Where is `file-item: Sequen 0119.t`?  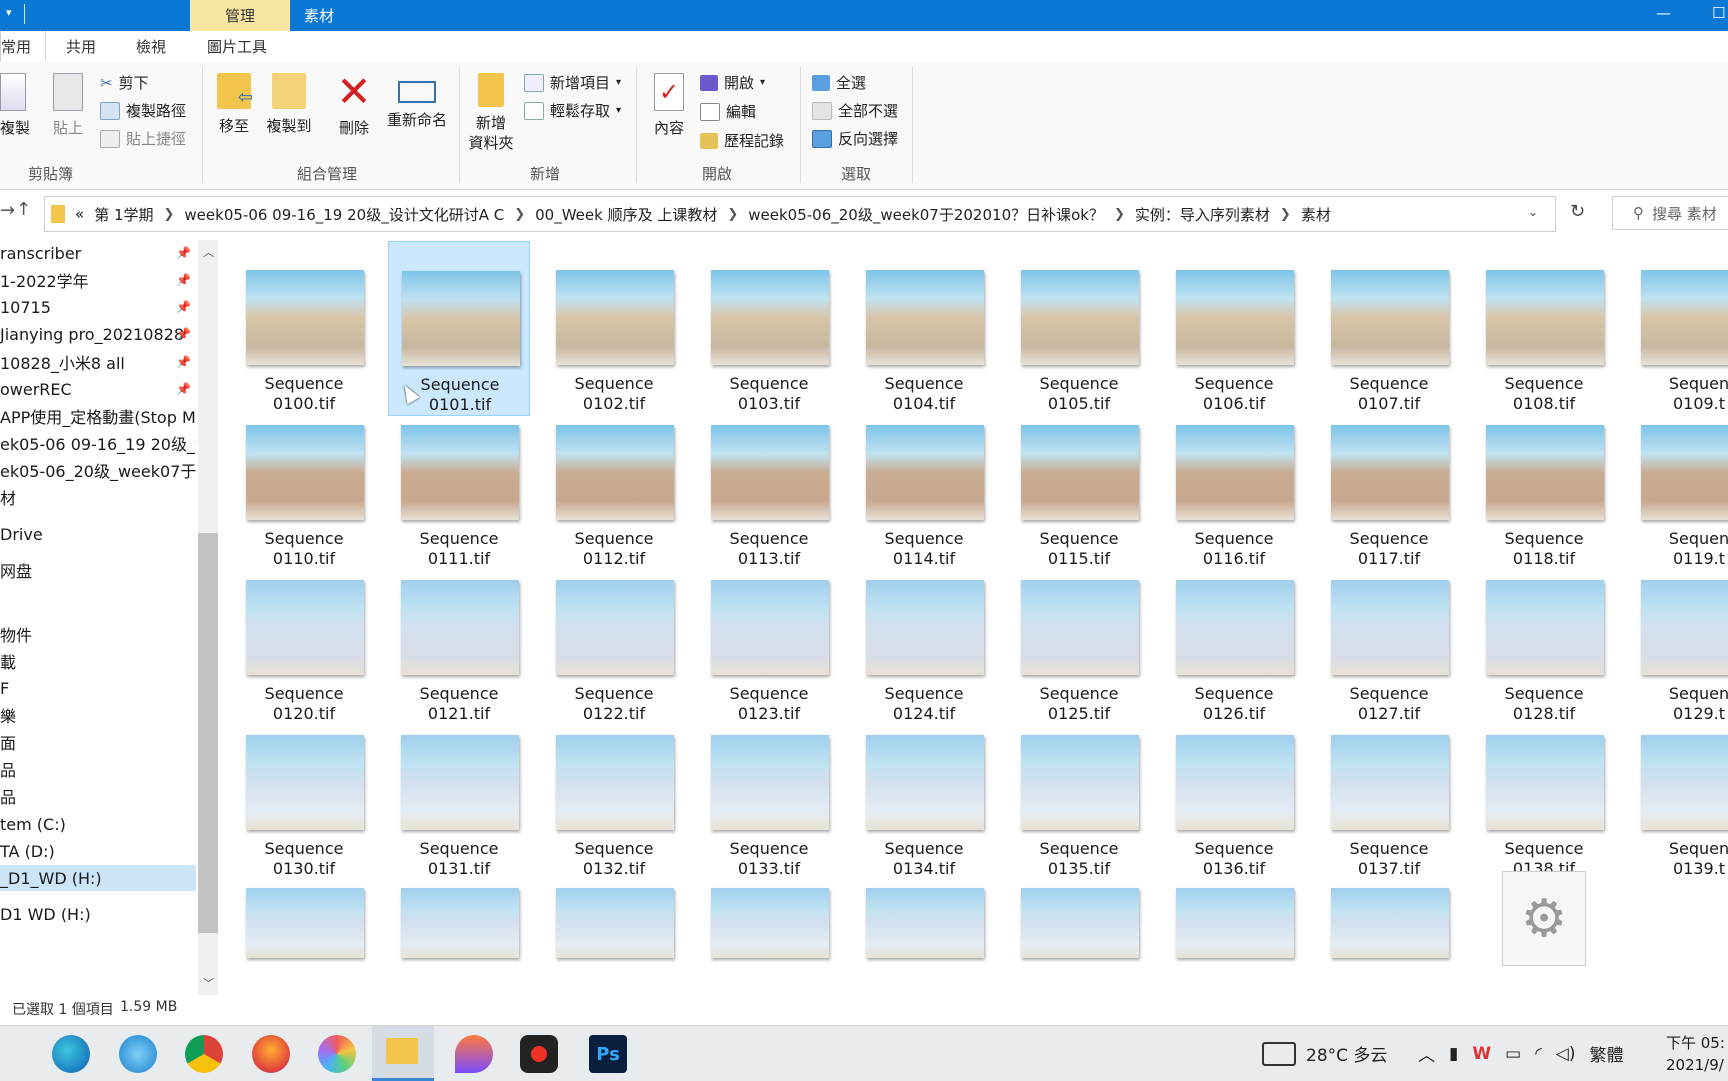
file-item: Sequen 0119.t is located at coordinates (1678, 483).